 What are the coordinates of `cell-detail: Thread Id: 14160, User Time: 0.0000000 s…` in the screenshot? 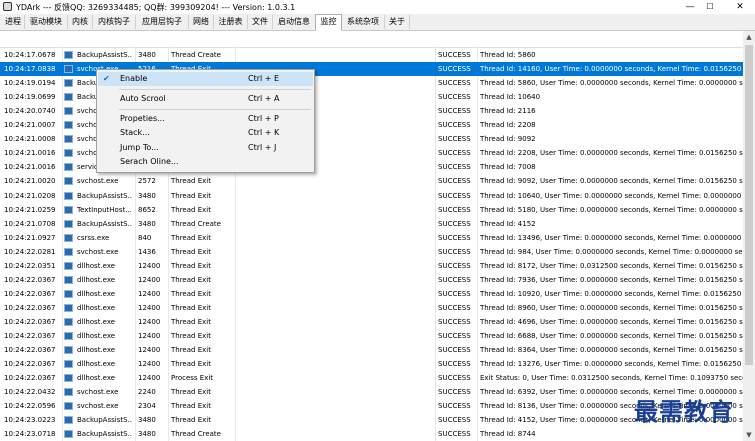 It's located at (611, 69).